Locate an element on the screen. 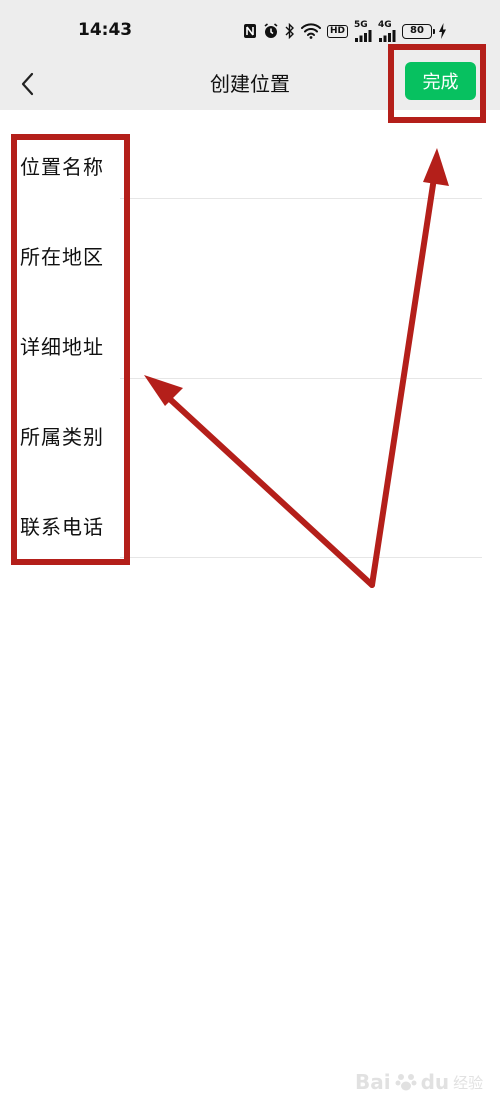 This screenshot has width=500, height=1111. paw-icon is located at coordinates (406, 1082).